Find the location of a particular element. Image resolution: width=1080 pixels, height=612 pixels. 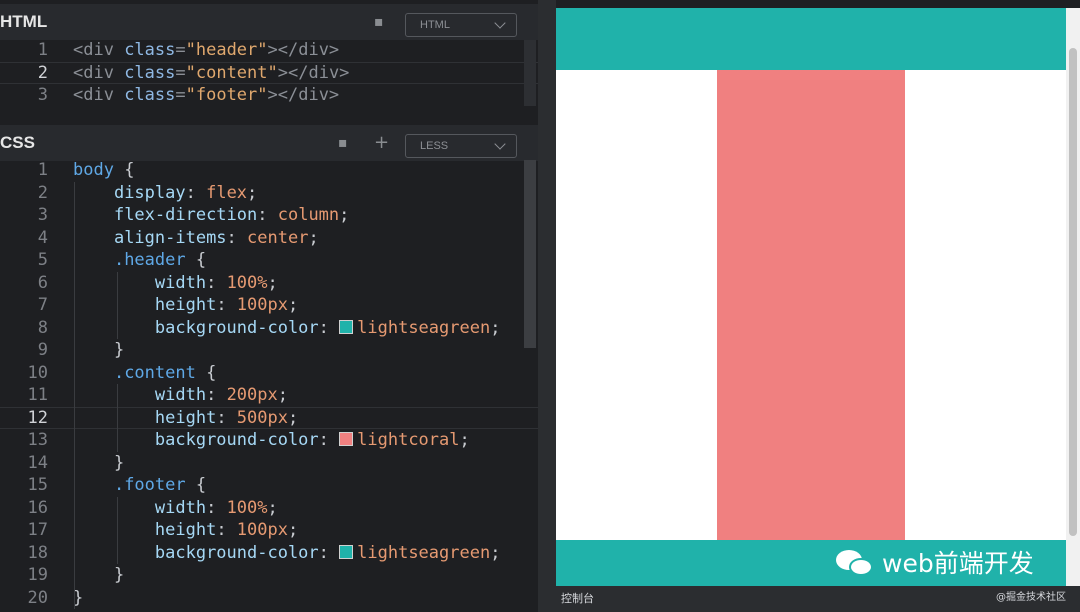

wechat-icon is located at coordinates (856, 563).